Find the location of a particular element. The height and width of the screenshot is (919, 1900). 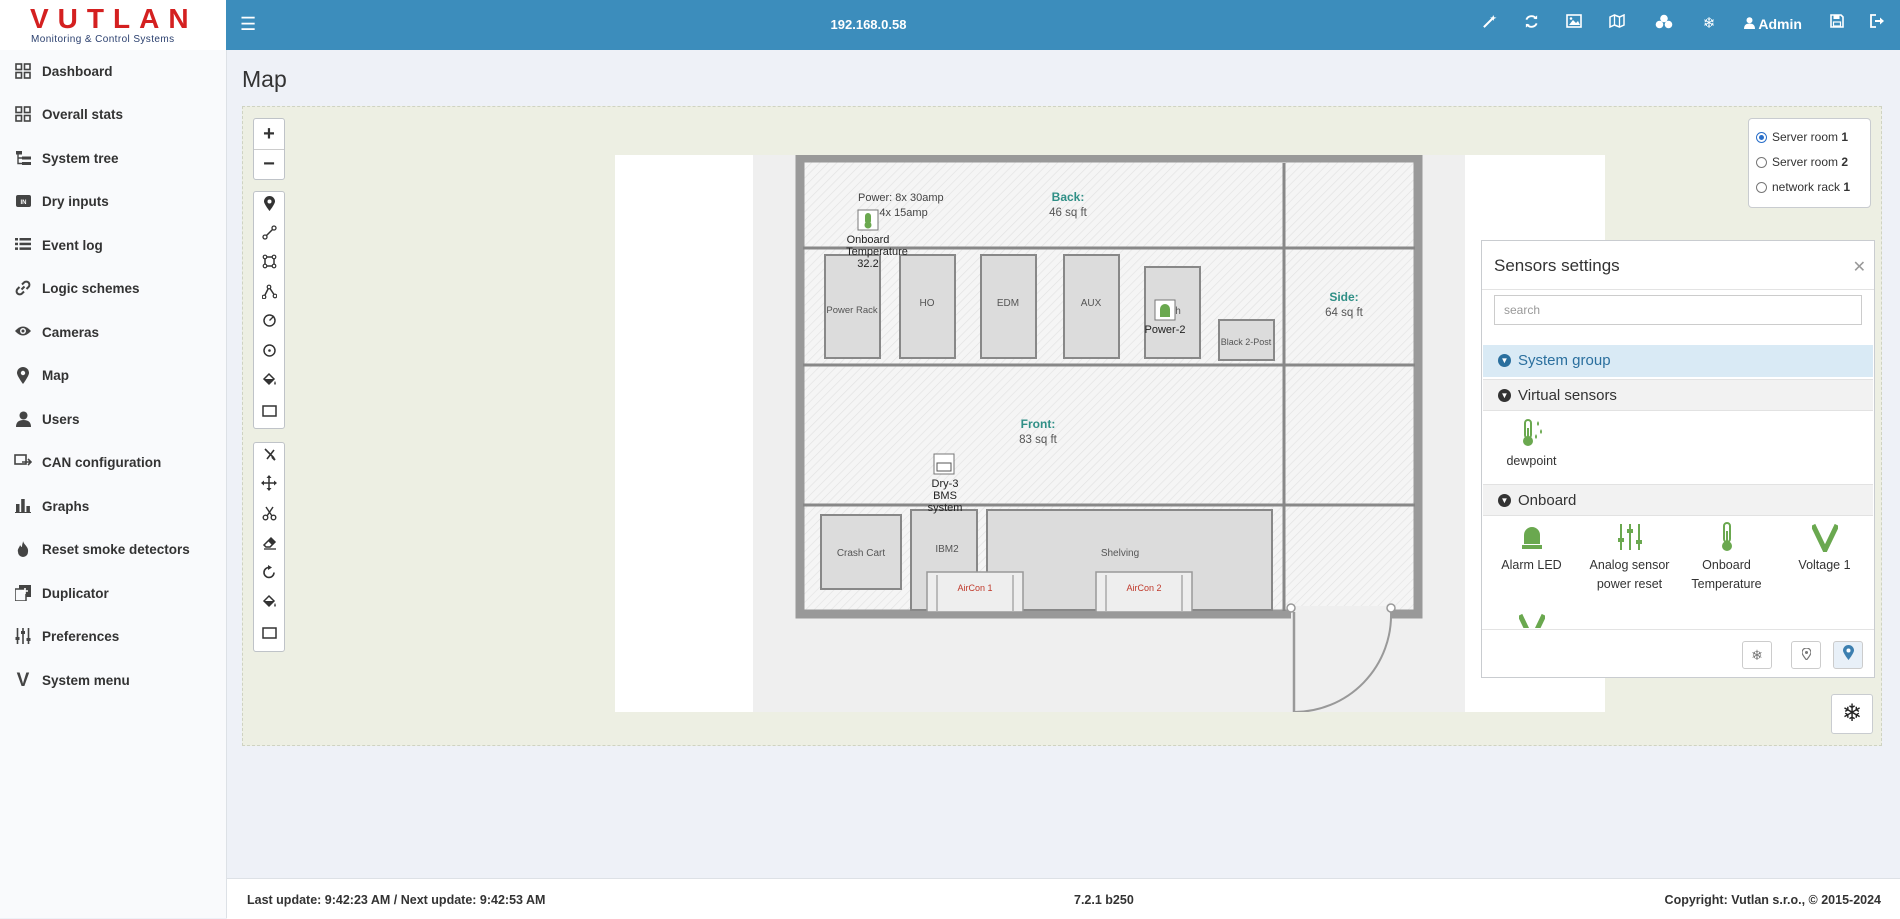

sidebar-item-duplicator: Duplicator is located at coordinates (113, 594).